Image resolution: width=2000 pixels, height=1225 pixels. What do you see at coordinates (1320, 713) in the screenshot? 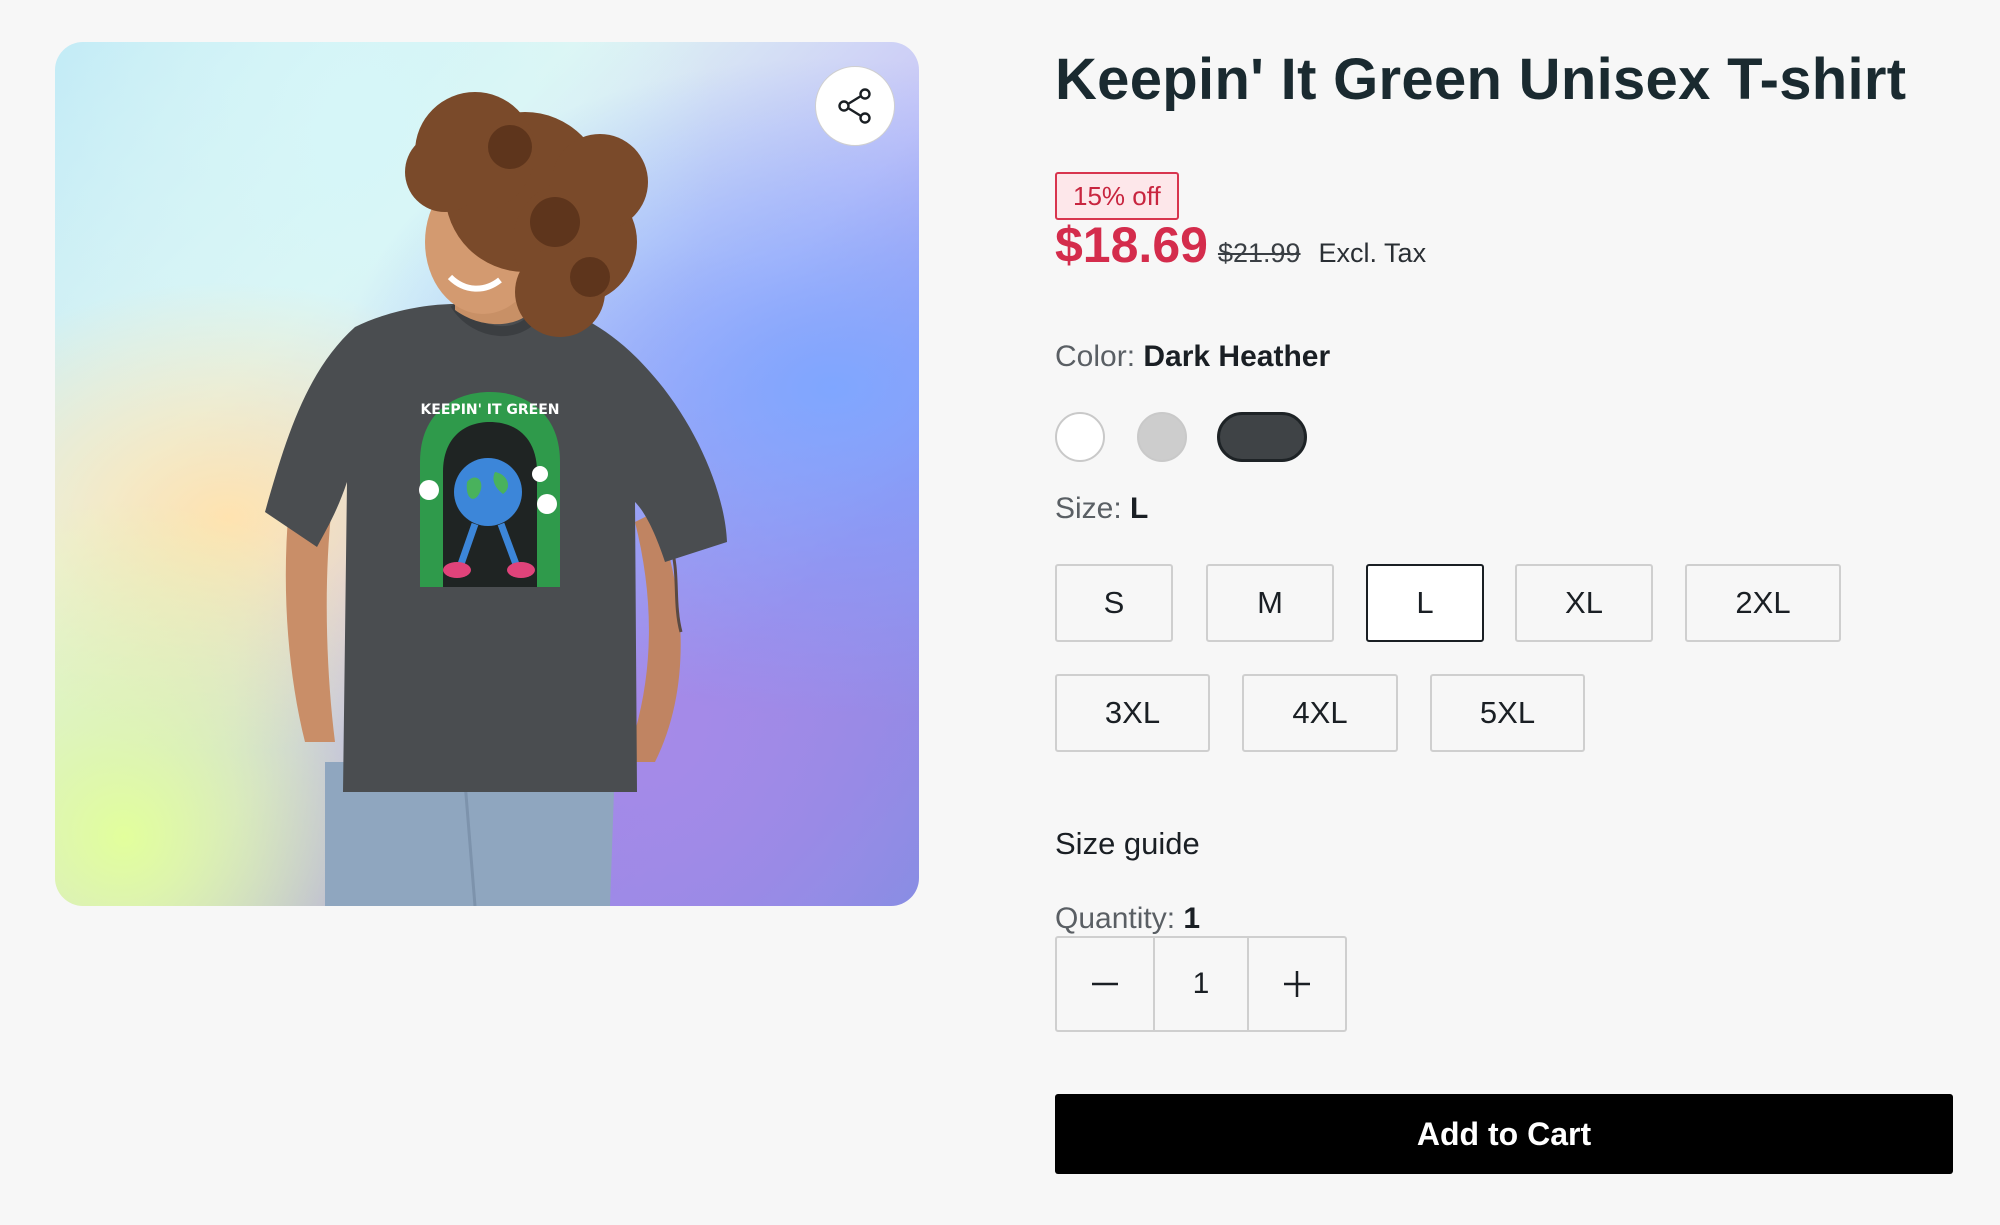
I see `size-option-4xl: 4XL` at bounding box center [1320, 713].